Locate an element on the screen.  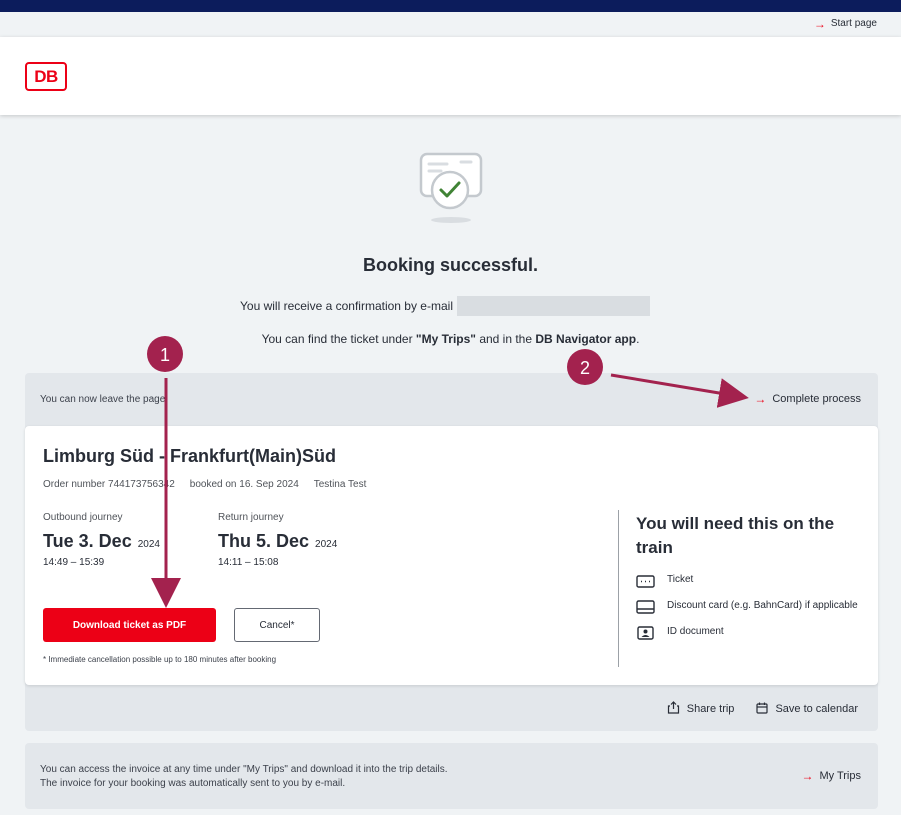
start-page-link: → Start page is located at coordinates (845, 23).